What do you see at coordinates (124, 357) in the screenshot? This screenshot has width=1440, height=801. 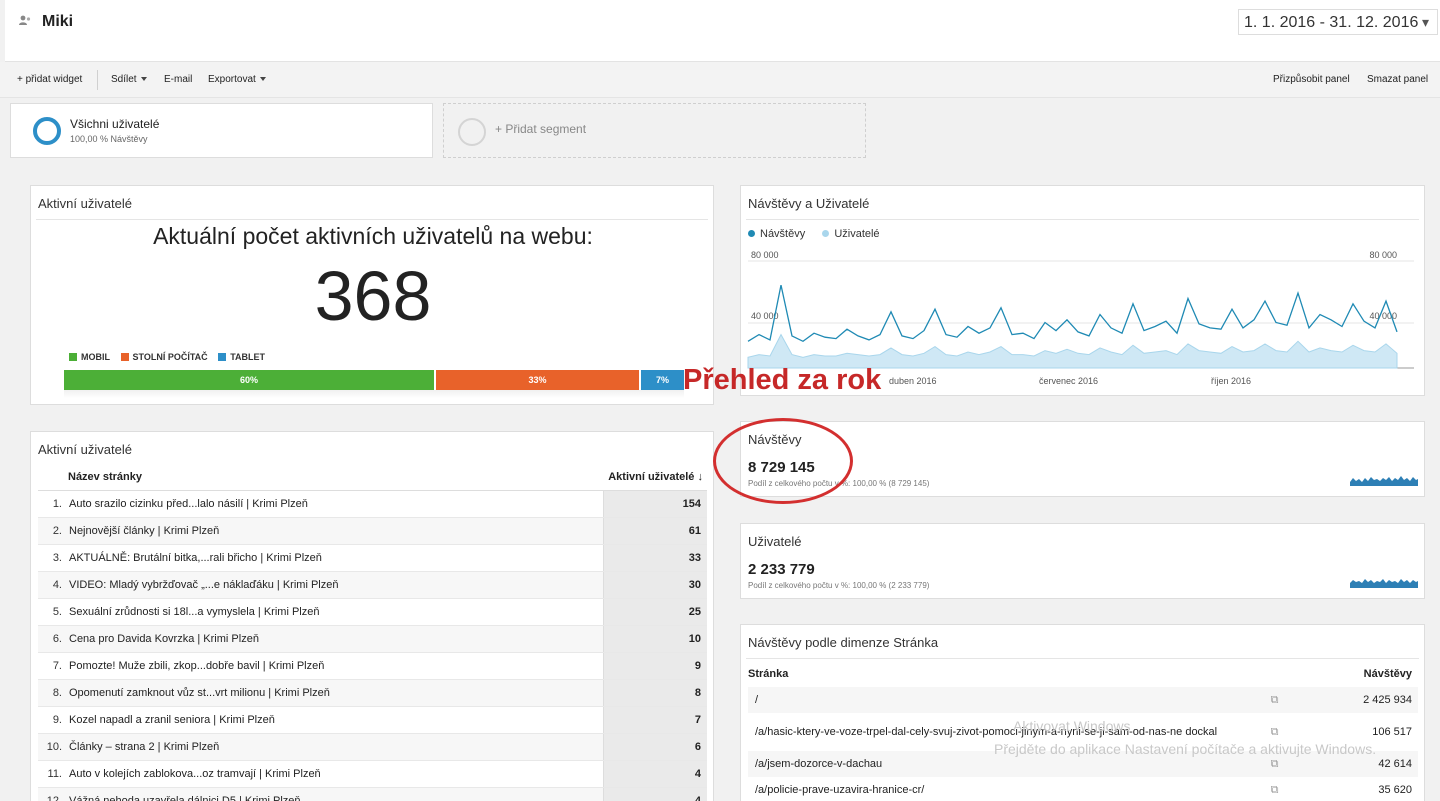 I see `legend-swatch` at bounding box center [124, 357].